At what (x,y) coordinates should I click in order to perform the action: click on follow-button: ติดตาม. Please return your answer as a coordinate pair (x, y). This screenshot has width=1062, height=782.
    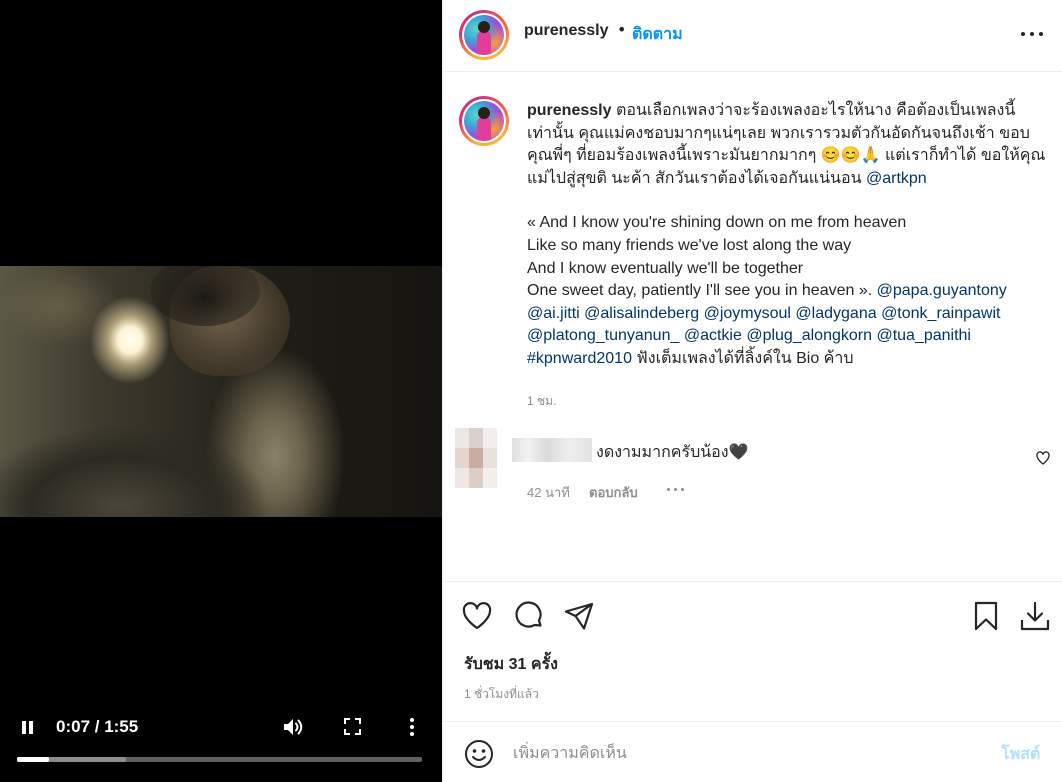
    Looking at the image, I should click on (657, 34).